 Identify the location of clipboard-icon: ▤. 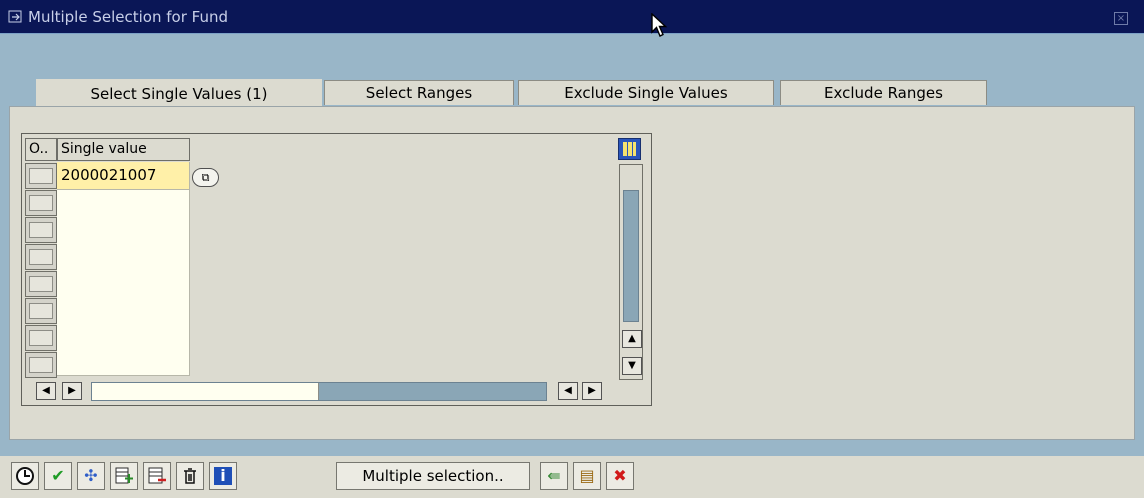
(587, 476).